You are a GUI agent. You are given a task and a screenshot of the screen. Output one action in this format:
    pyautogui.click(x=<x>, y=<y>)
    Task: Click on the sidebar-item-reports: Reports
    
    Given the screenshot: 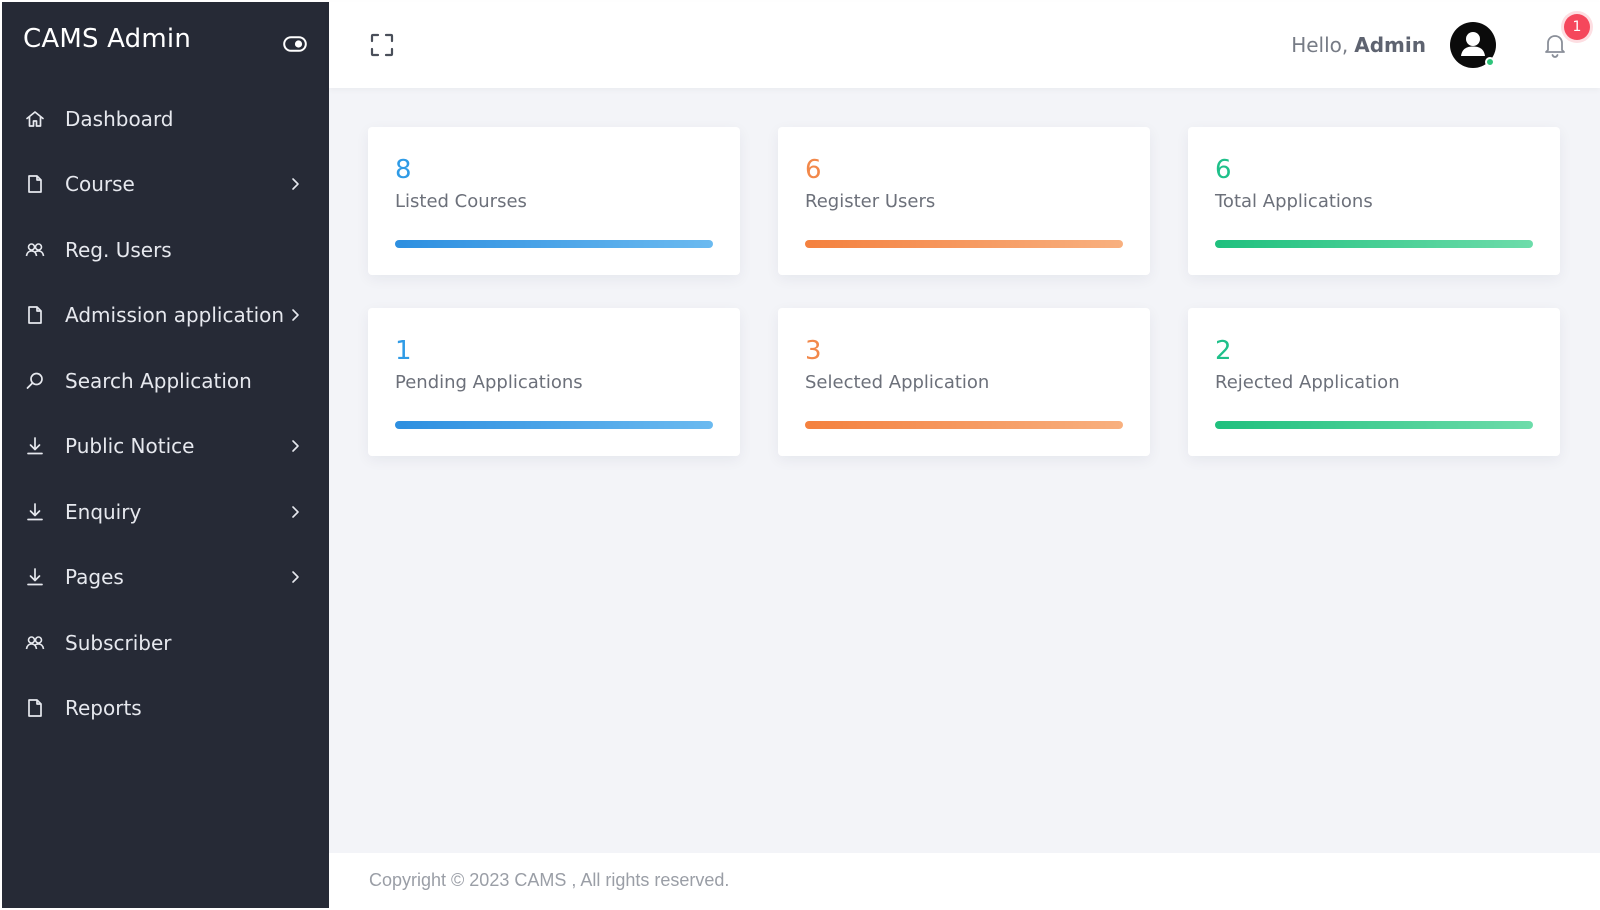 What is the action you would take?
    pyautogui.click(x=165, y=709)
    